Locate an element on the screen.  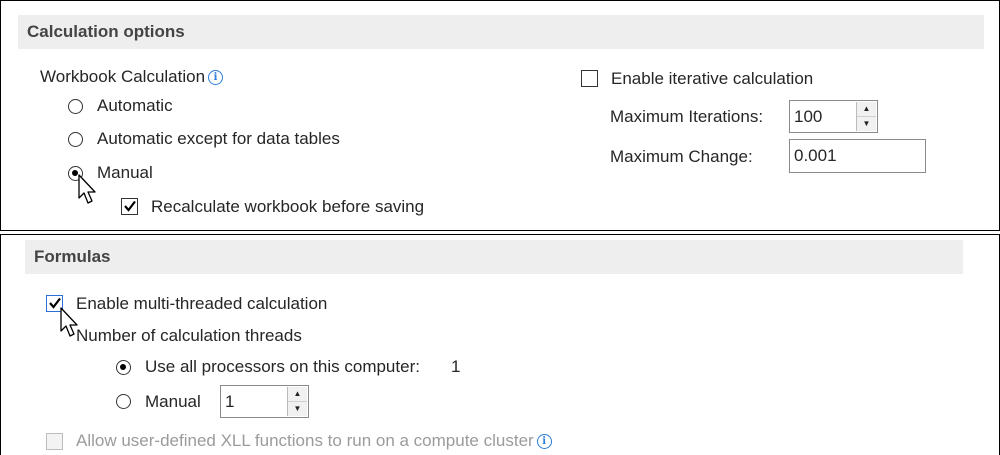
workbook-calculation-label: Workbook Calculation i is located at coordinates (132, 77).